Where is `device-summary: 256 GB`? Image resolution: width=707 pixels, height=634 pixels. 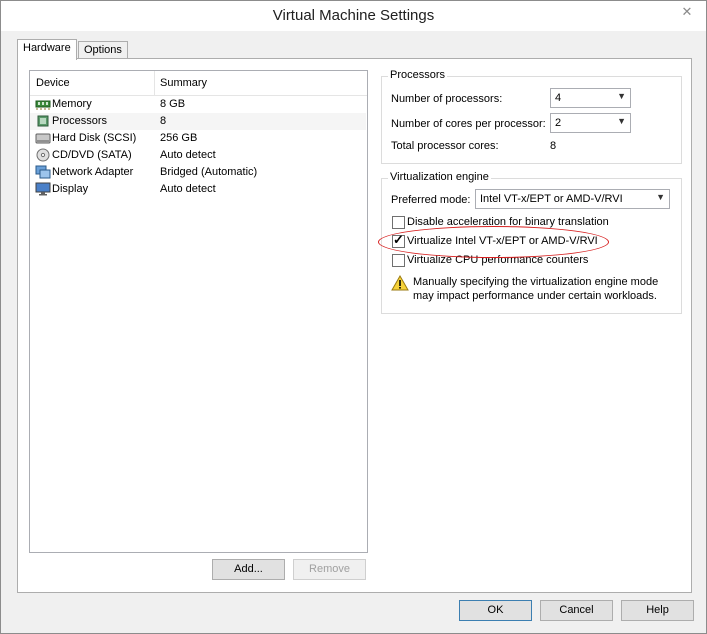
device-summary: 256 GB is located at coordinates (179, 138).